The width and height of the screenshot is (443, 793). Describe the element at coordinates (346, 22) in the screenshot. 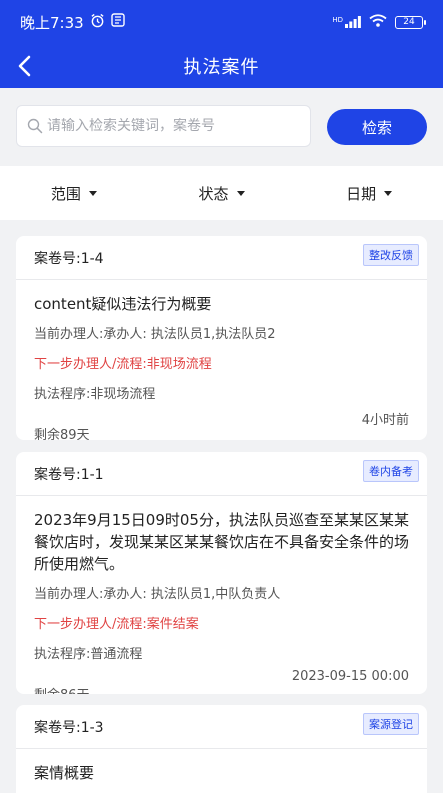

I see `signal-icon: HD` at that location.